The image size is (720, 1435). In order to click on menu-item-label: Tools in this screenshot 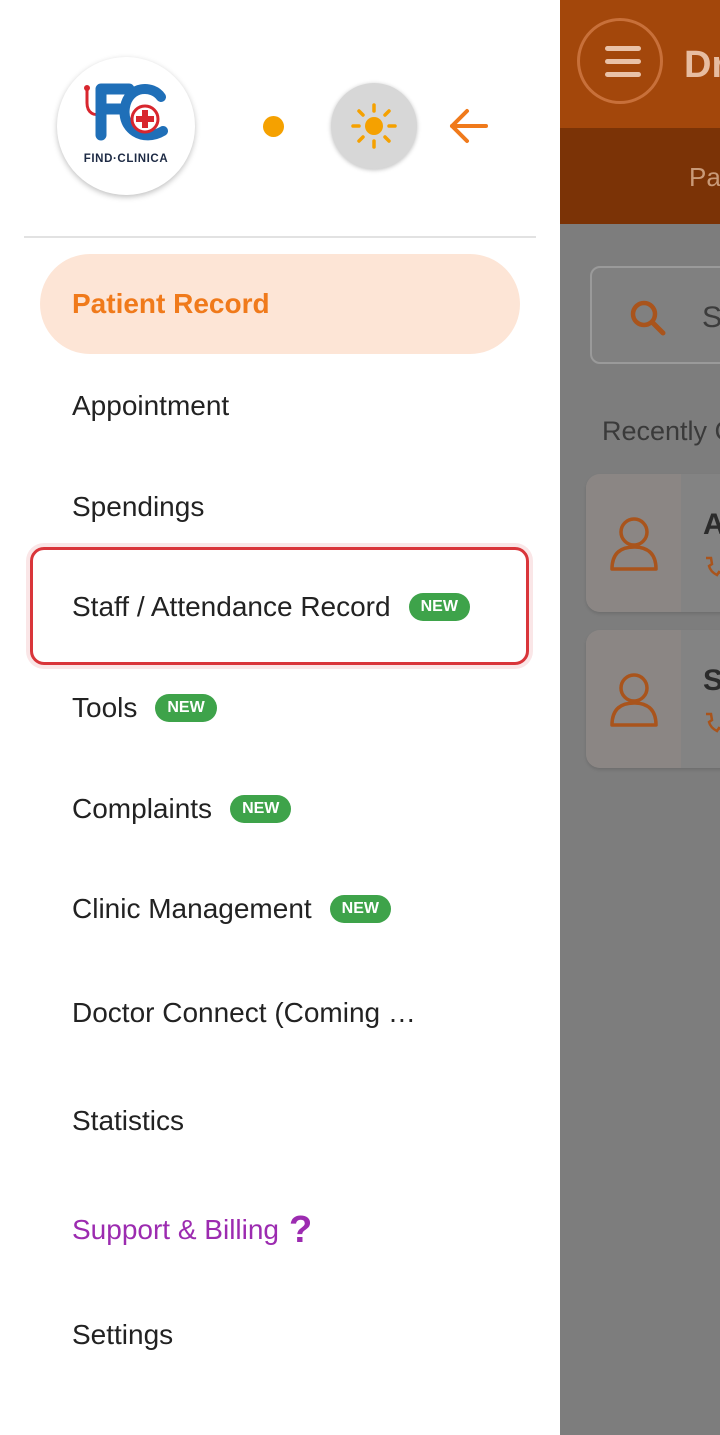, I will do `click(105, 707)`.